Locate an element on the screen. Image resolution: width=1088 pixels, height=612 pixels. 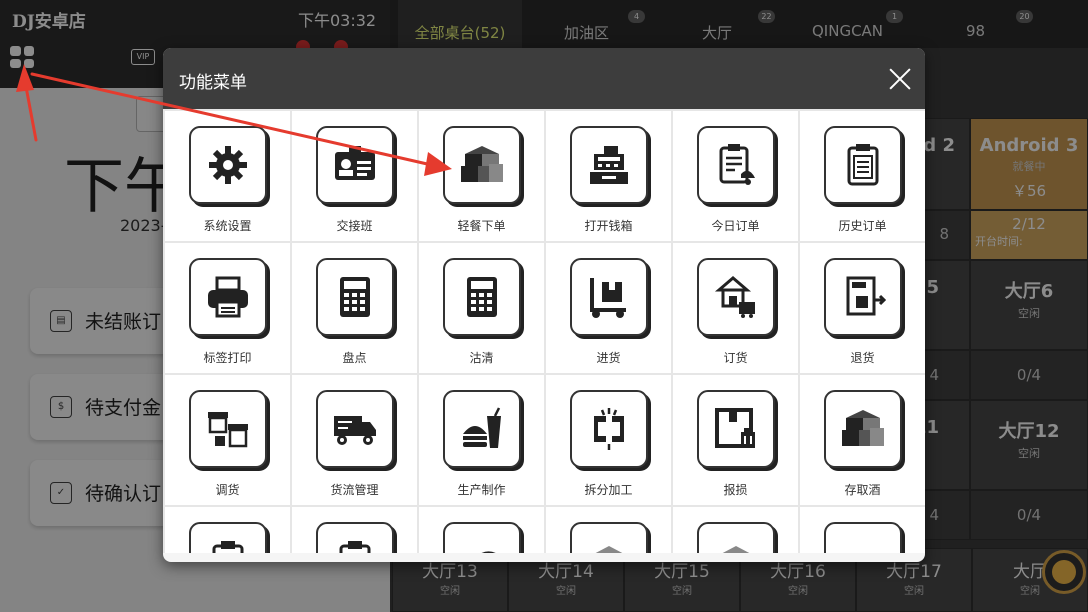
menu-item-label: 打开钱箱 is located at coordinates (608, 226).